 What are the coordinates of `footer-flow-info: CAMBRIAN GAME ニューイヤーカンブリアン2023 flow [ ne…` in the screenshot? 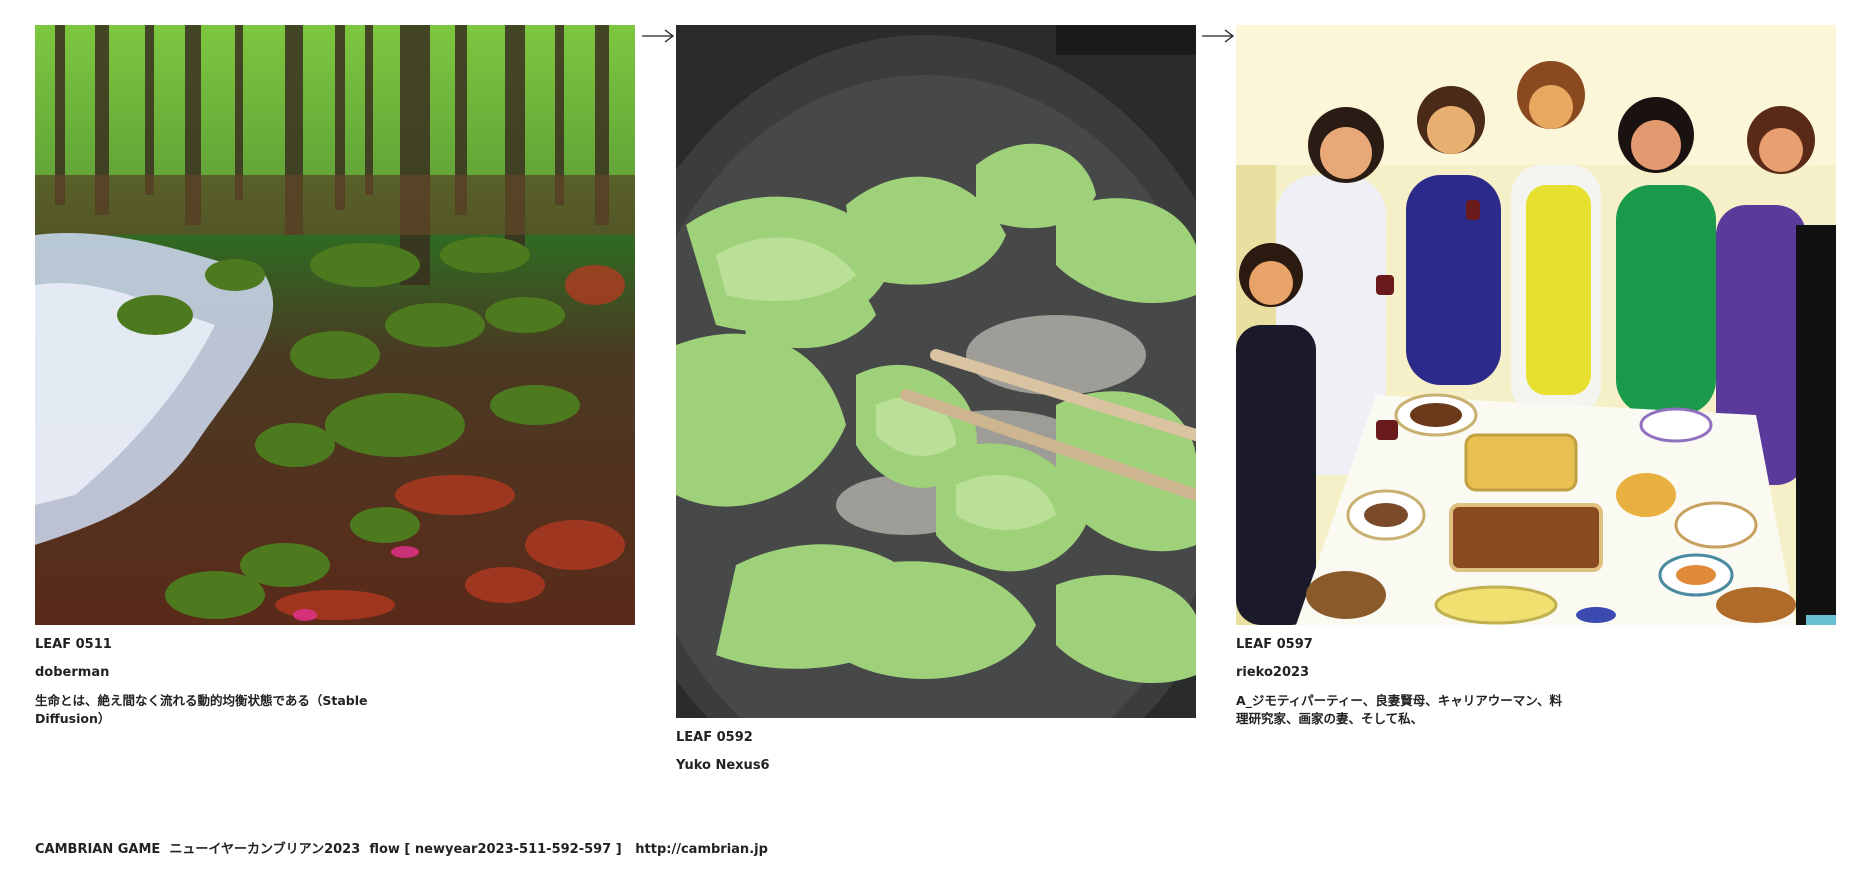 It's located at (401, 847).